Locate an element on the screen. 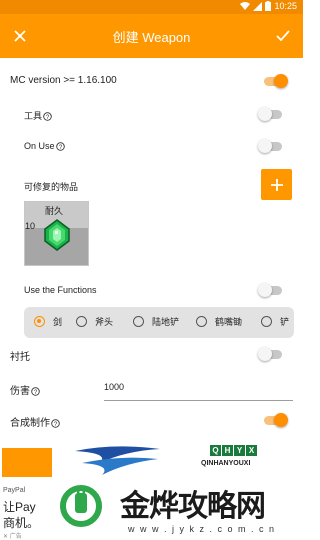 Image resolution: width=320 pixels, height=540 pixels. ad-orange-block is located at coordinates (27, 462).